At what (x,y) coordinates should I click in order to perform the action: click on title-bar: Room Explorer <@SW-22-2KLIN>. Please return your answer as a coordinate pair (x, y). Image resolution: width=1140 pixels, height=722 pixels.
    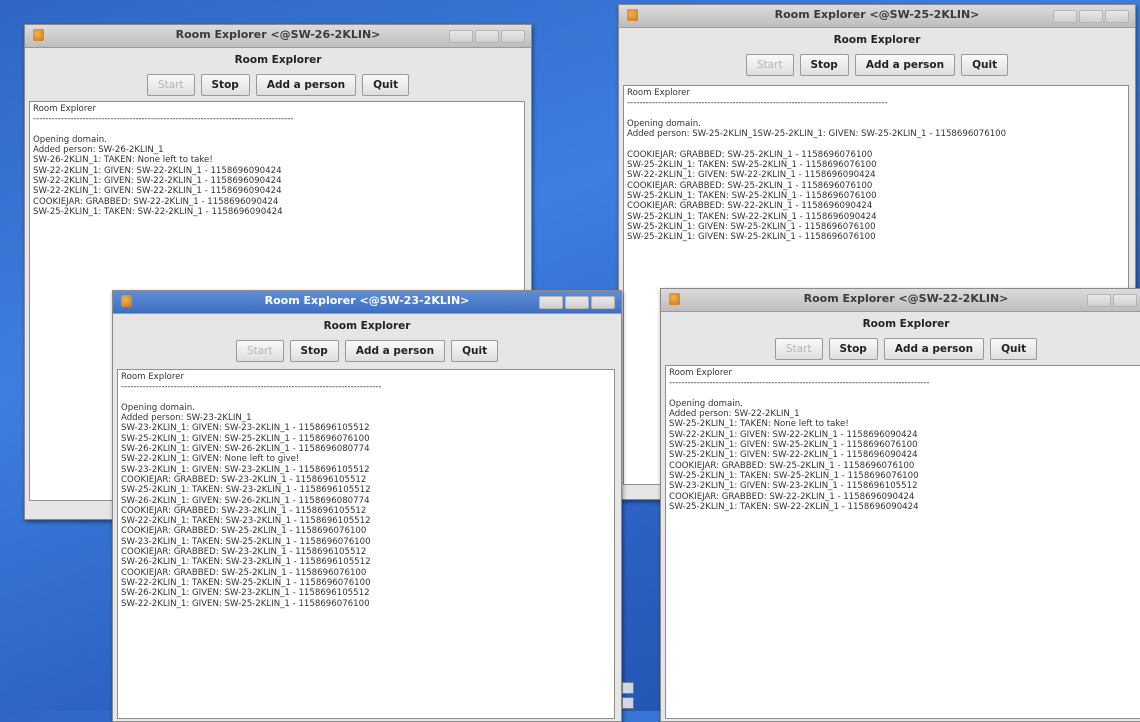
    Looking at the image, I should click on (900, 300).